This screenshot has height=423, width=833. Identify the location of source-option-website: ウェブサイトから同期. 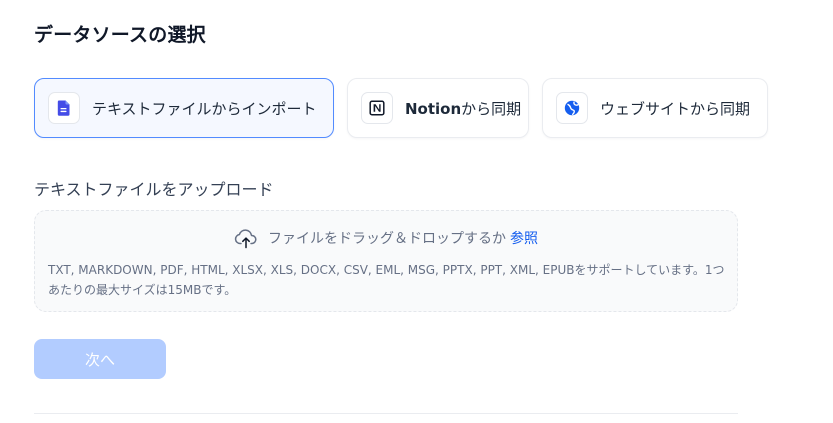
(655, 108).